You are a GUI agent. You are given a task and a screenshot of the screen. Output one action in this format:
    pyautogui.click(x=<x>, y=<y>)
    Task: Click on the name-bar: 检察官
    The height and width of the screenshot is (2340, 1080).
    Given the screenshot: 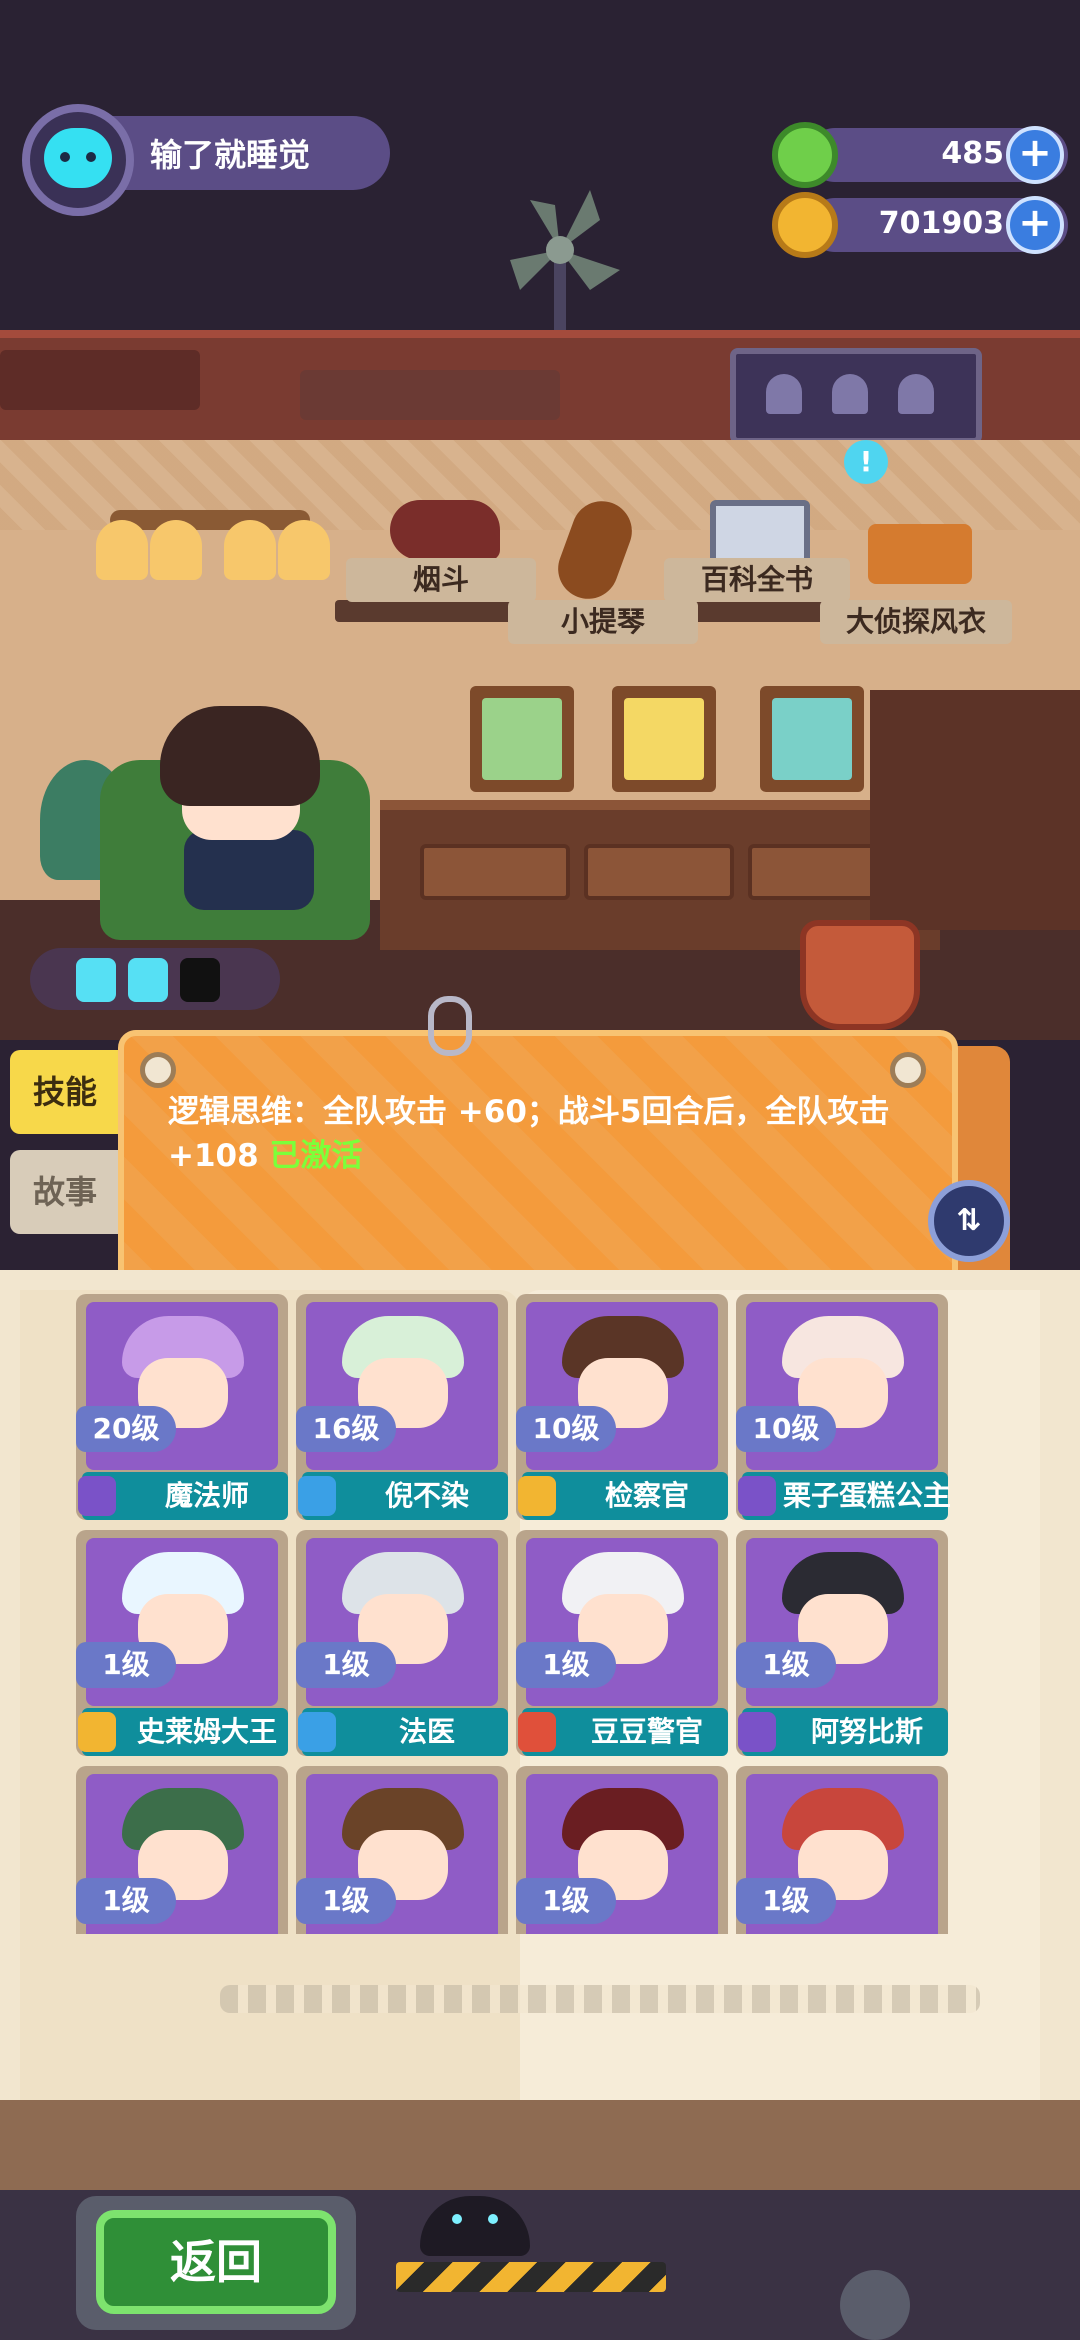 What is the action you would take?
    pyautogui.click(x=623, y=1496)
    